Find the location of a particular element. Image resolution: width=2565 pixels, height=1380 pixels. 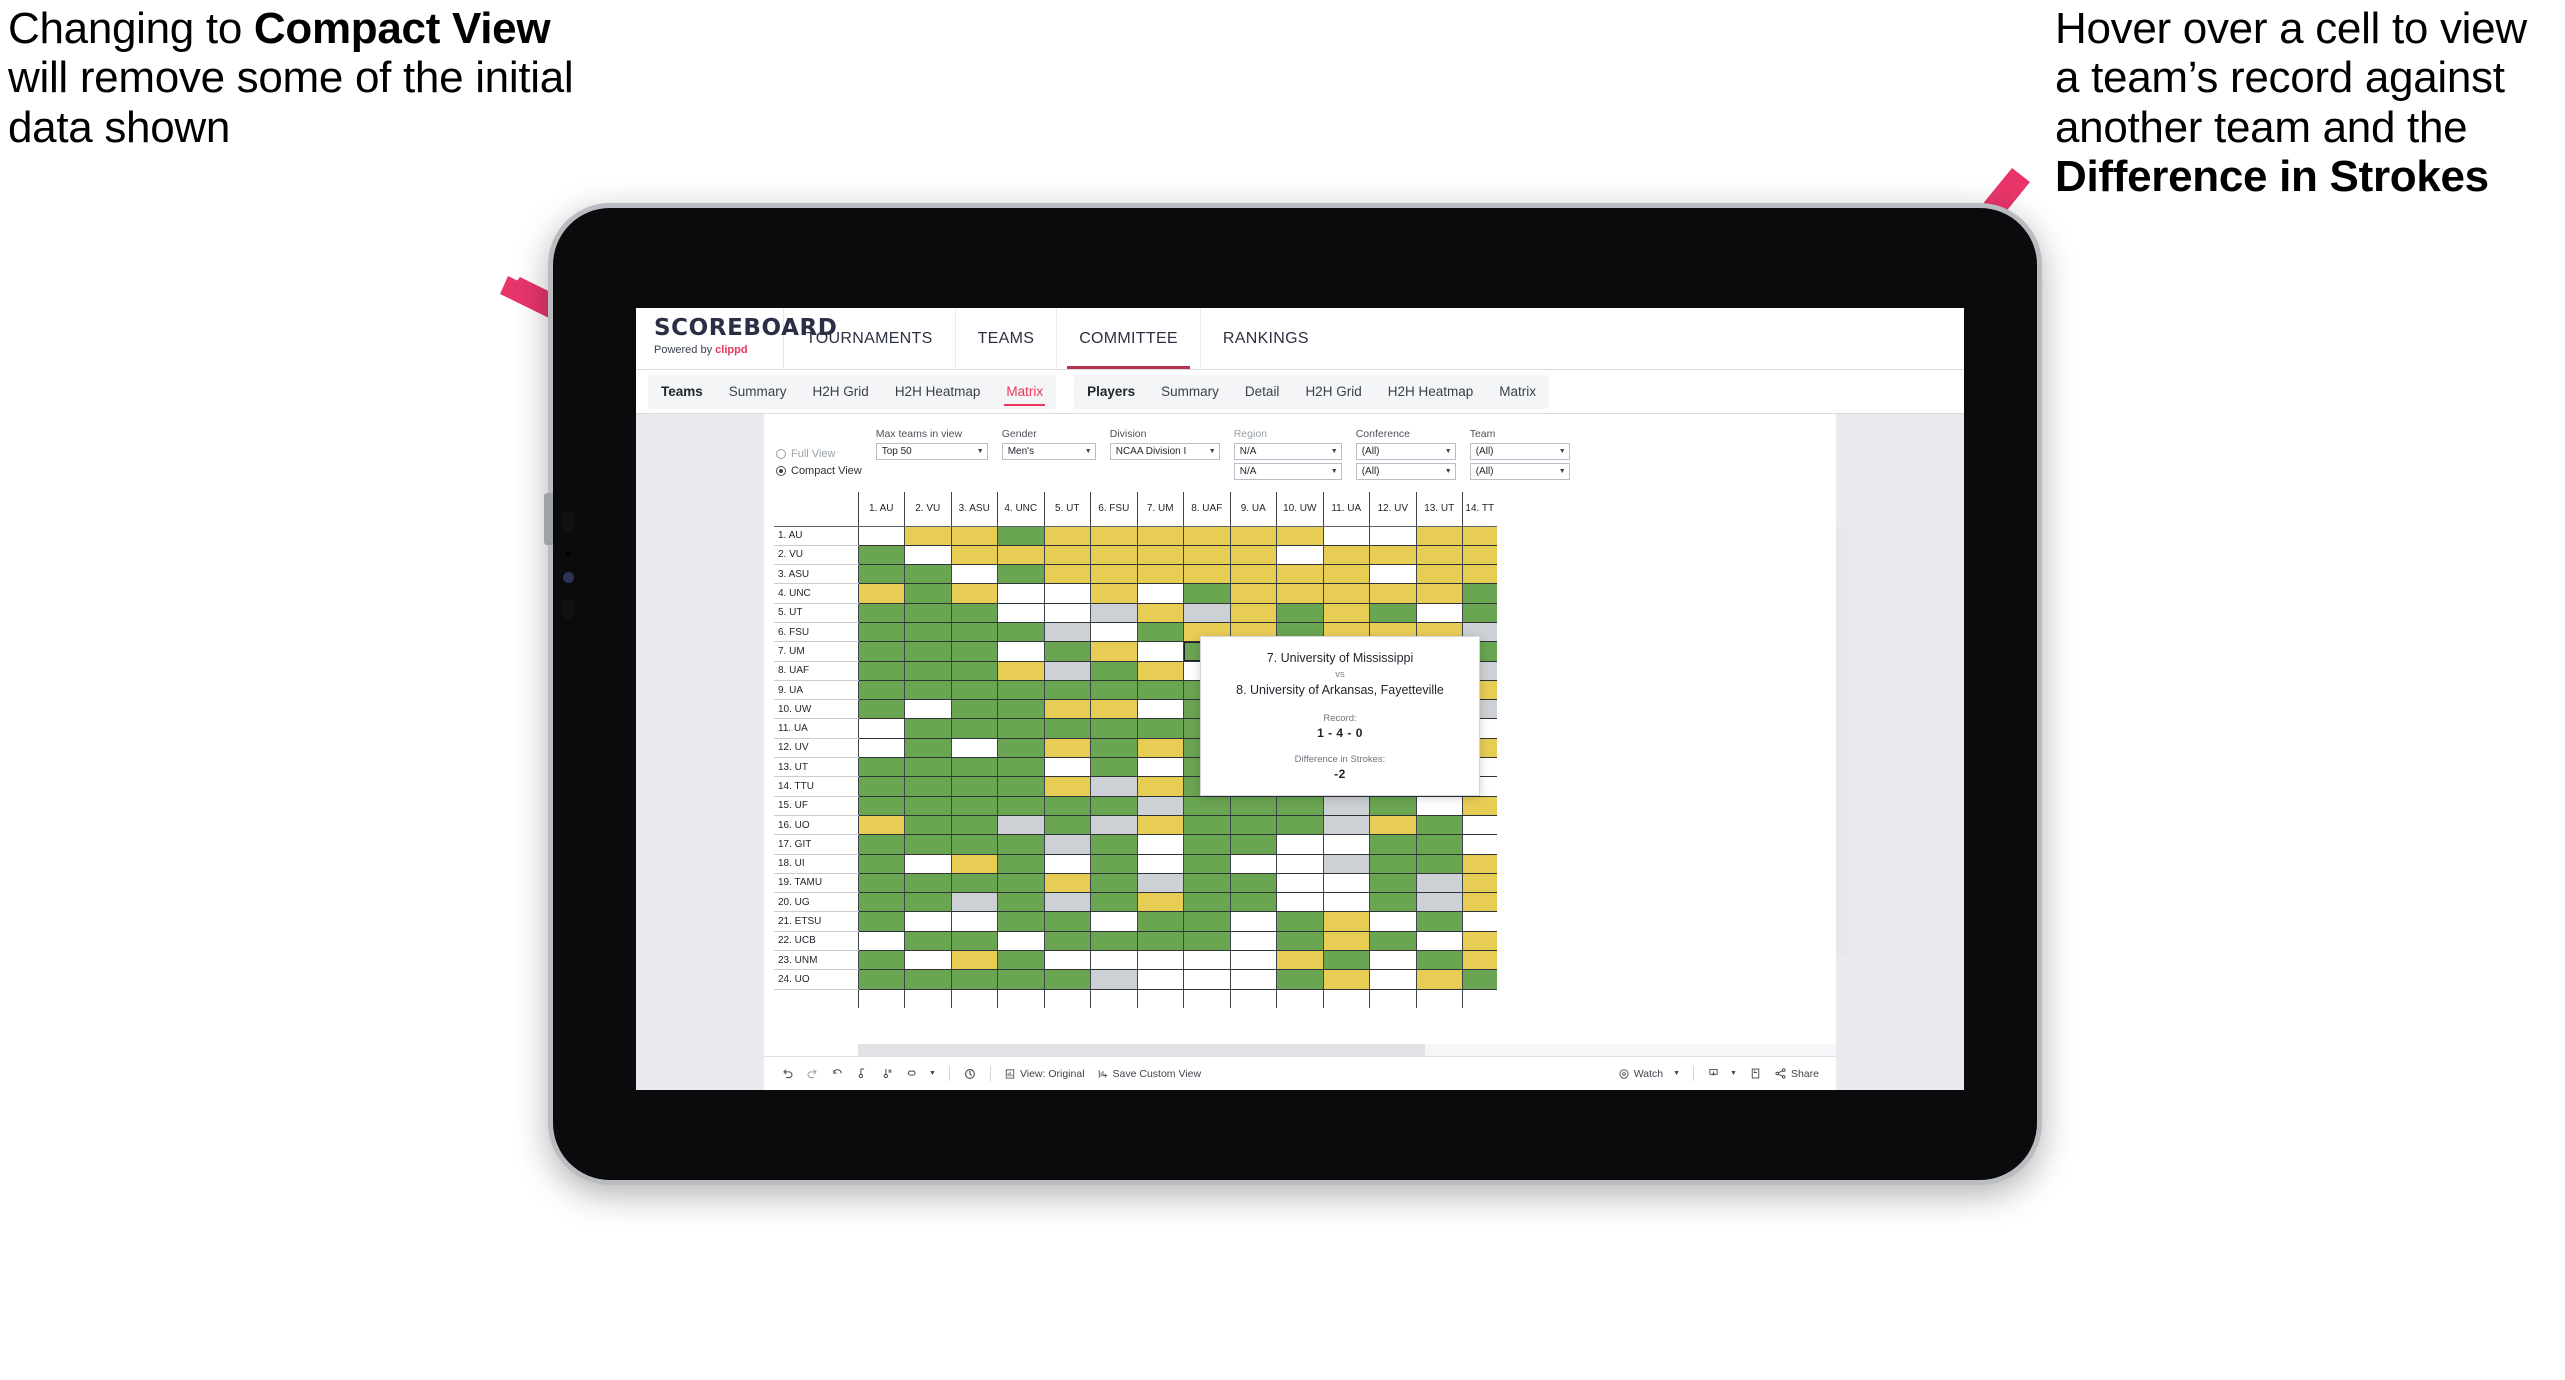

matrix-column-header: 10. UW is located at coordinates (1299, 509).